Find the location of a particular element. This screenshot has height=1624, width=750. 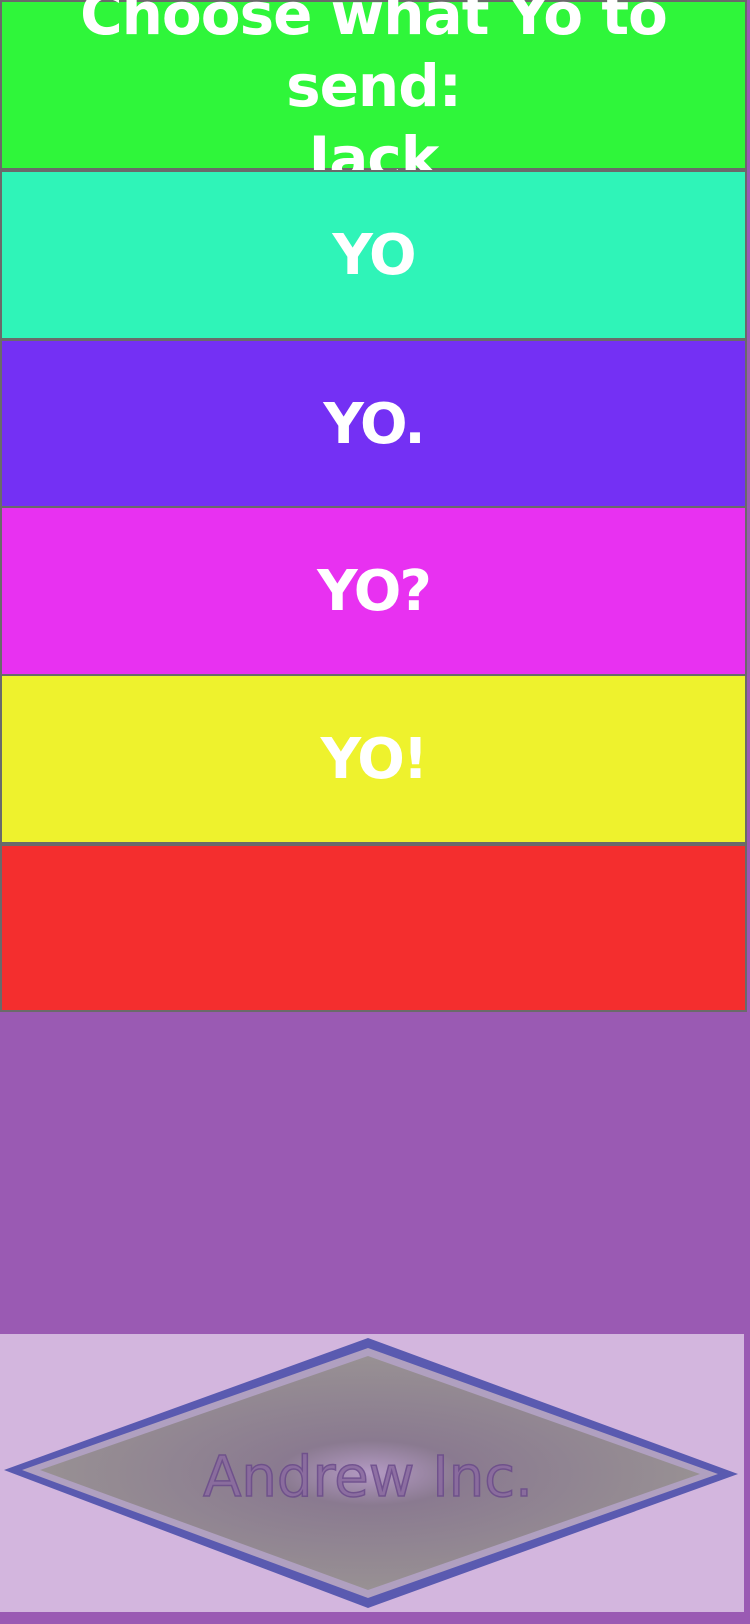

yo-period-button-label: YO. is located at coordinates (374, 424).